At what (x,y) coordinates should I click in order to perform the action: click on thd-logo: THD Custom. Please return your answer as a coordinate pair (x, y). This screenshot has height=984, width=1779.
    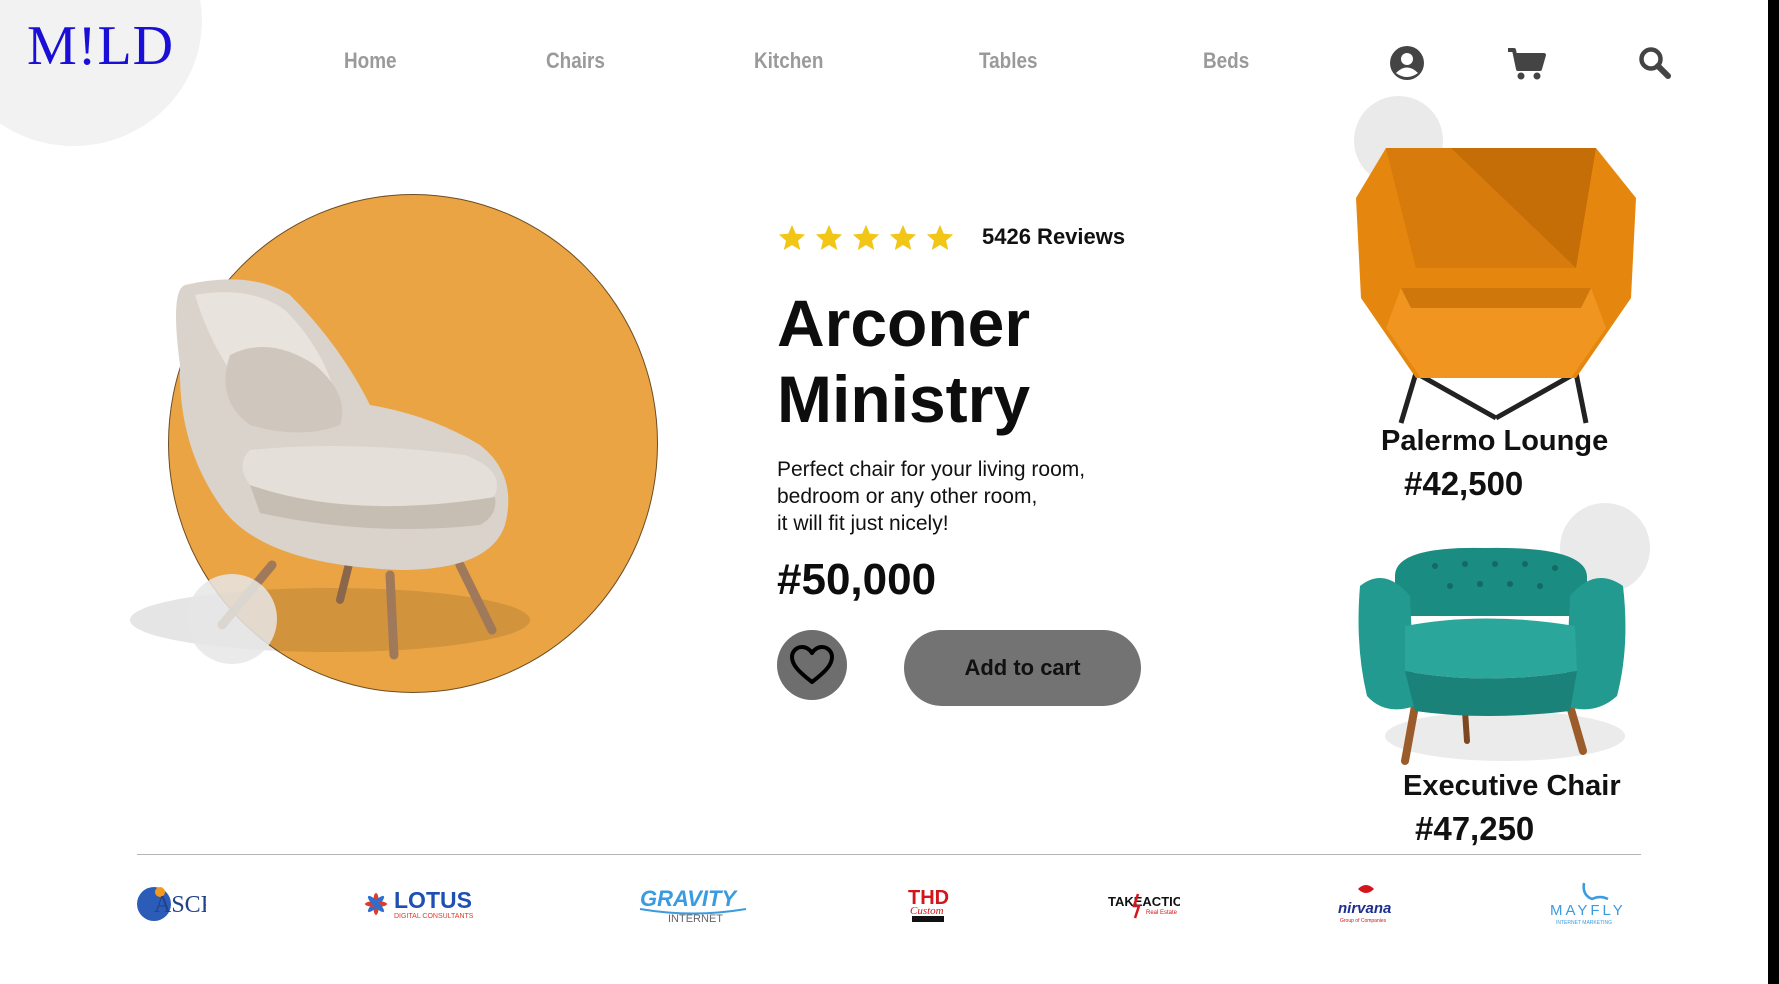
    Looking at the image, I should click on (928, 904).